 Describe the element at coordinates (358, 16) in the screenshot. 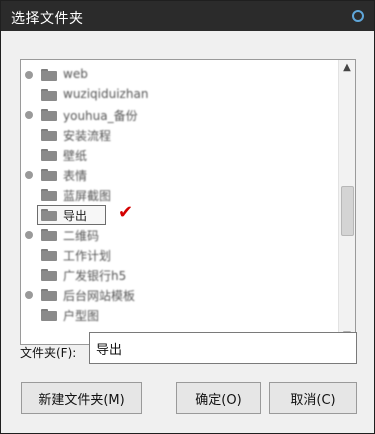

I see `window-control-icon` at that location.